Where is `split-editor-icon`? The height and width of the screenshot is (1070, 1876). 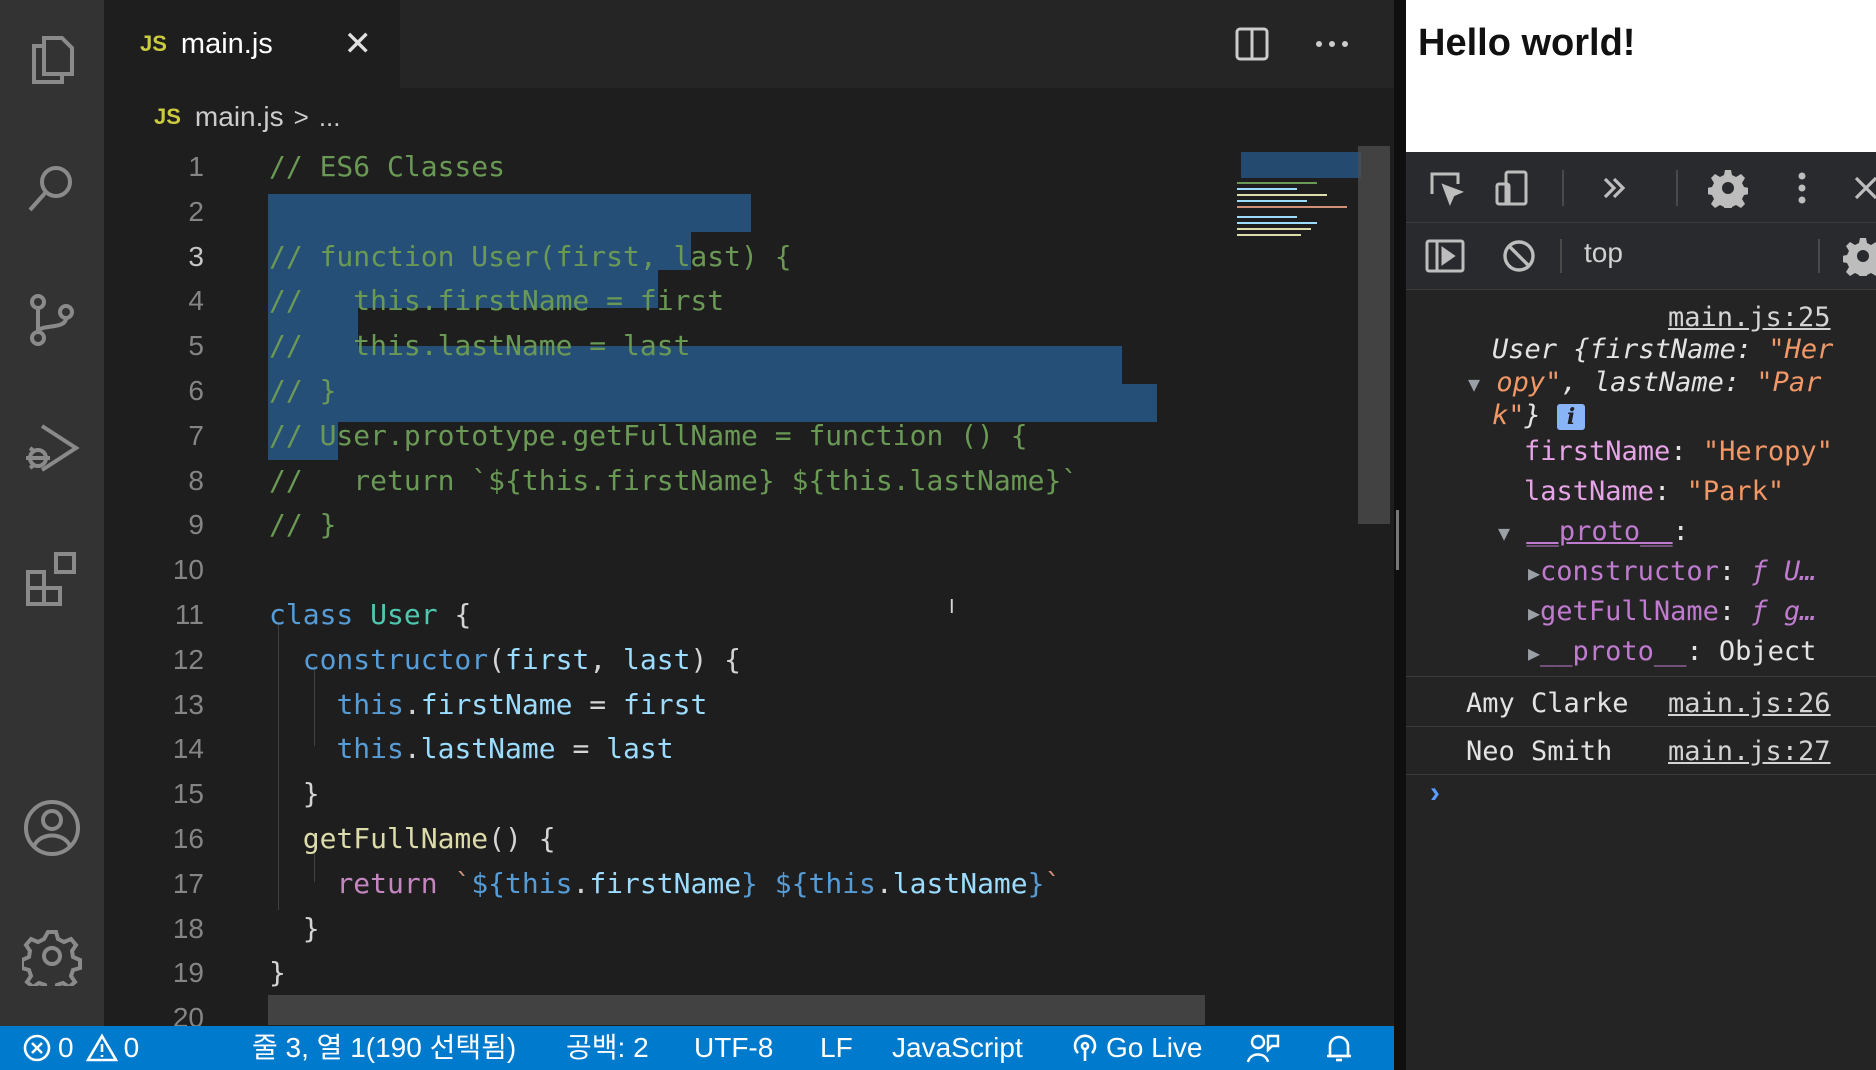 split-editor-icon is located at coordinates (1252, 44).